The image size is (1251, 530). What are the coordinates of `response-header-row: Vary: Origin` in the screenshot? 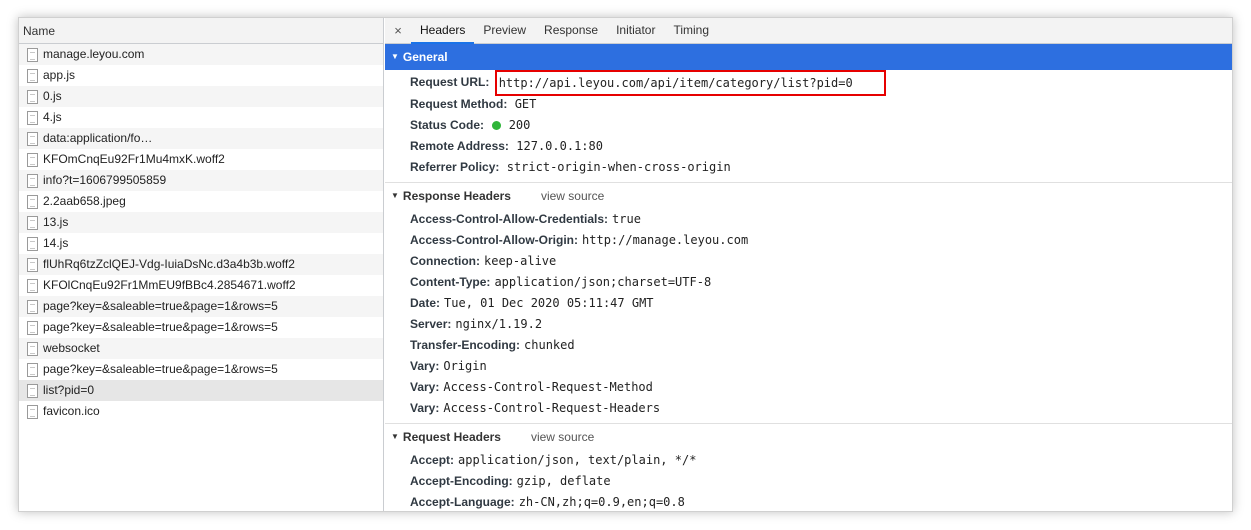 It's located at (808, 366).